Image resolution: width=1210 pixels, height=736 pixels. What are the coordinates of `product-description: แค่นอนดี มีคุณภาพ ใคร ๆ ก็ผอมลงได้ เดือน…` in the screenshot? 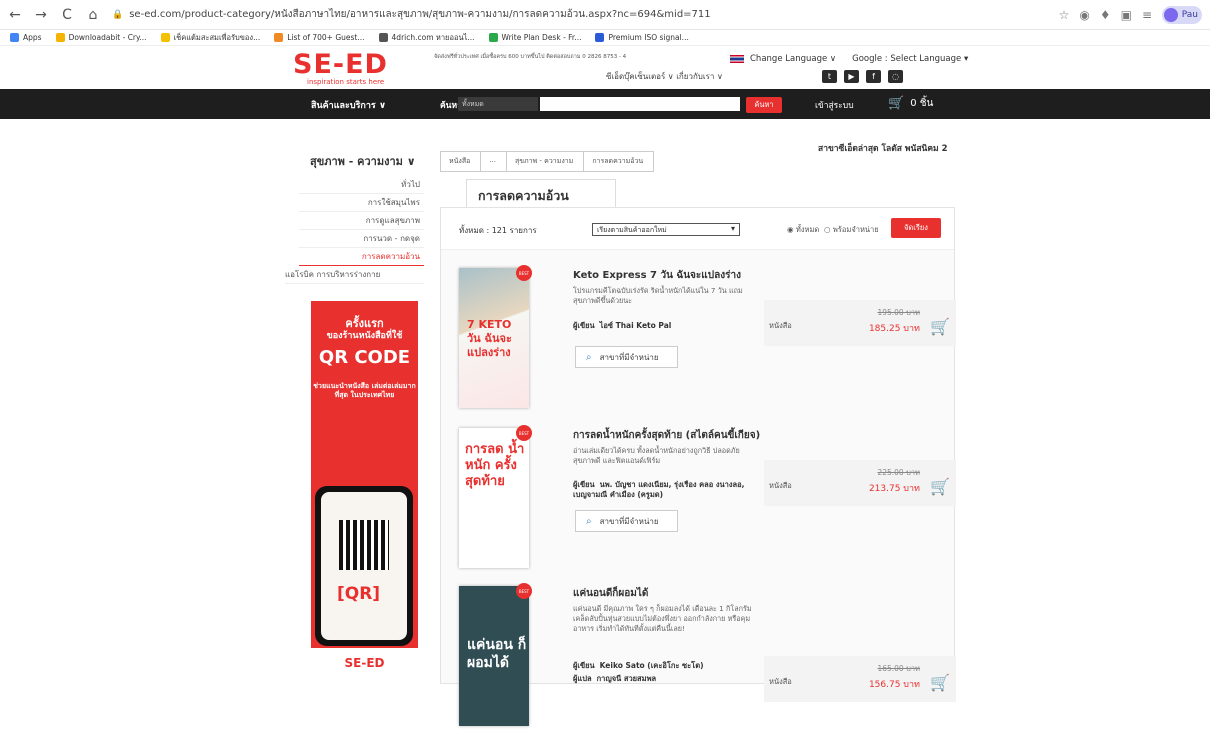 It's located at (662, 618).